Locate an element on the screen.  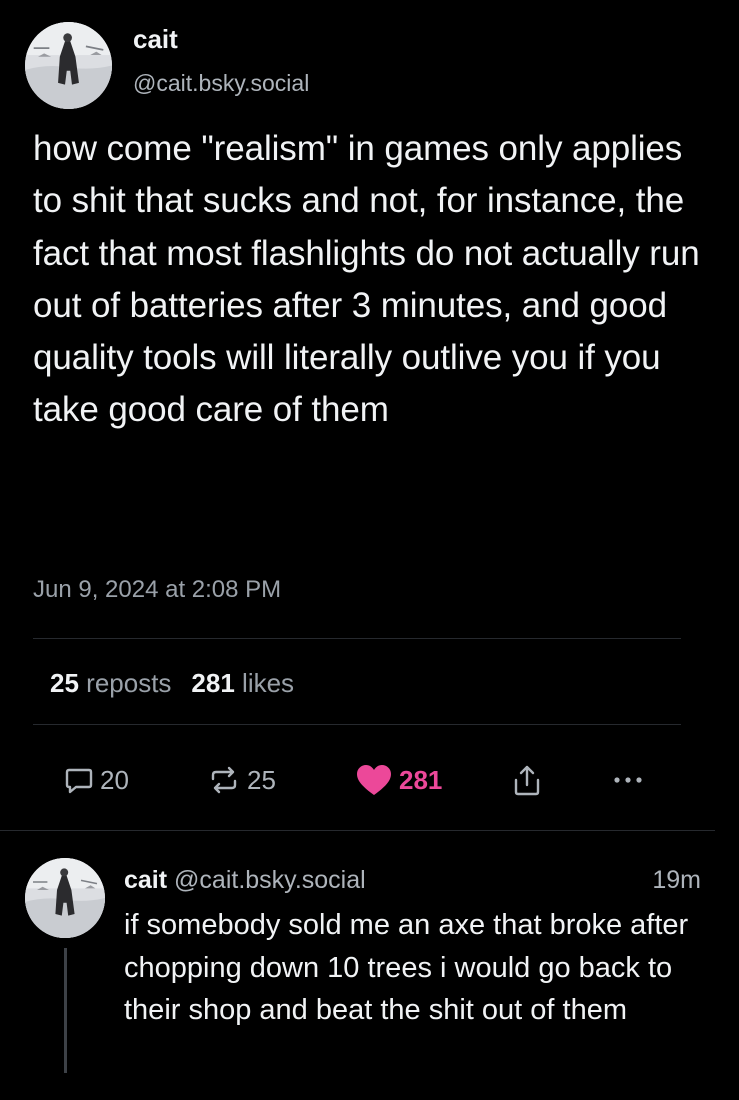
share-button is located at coordinates (527, 780).